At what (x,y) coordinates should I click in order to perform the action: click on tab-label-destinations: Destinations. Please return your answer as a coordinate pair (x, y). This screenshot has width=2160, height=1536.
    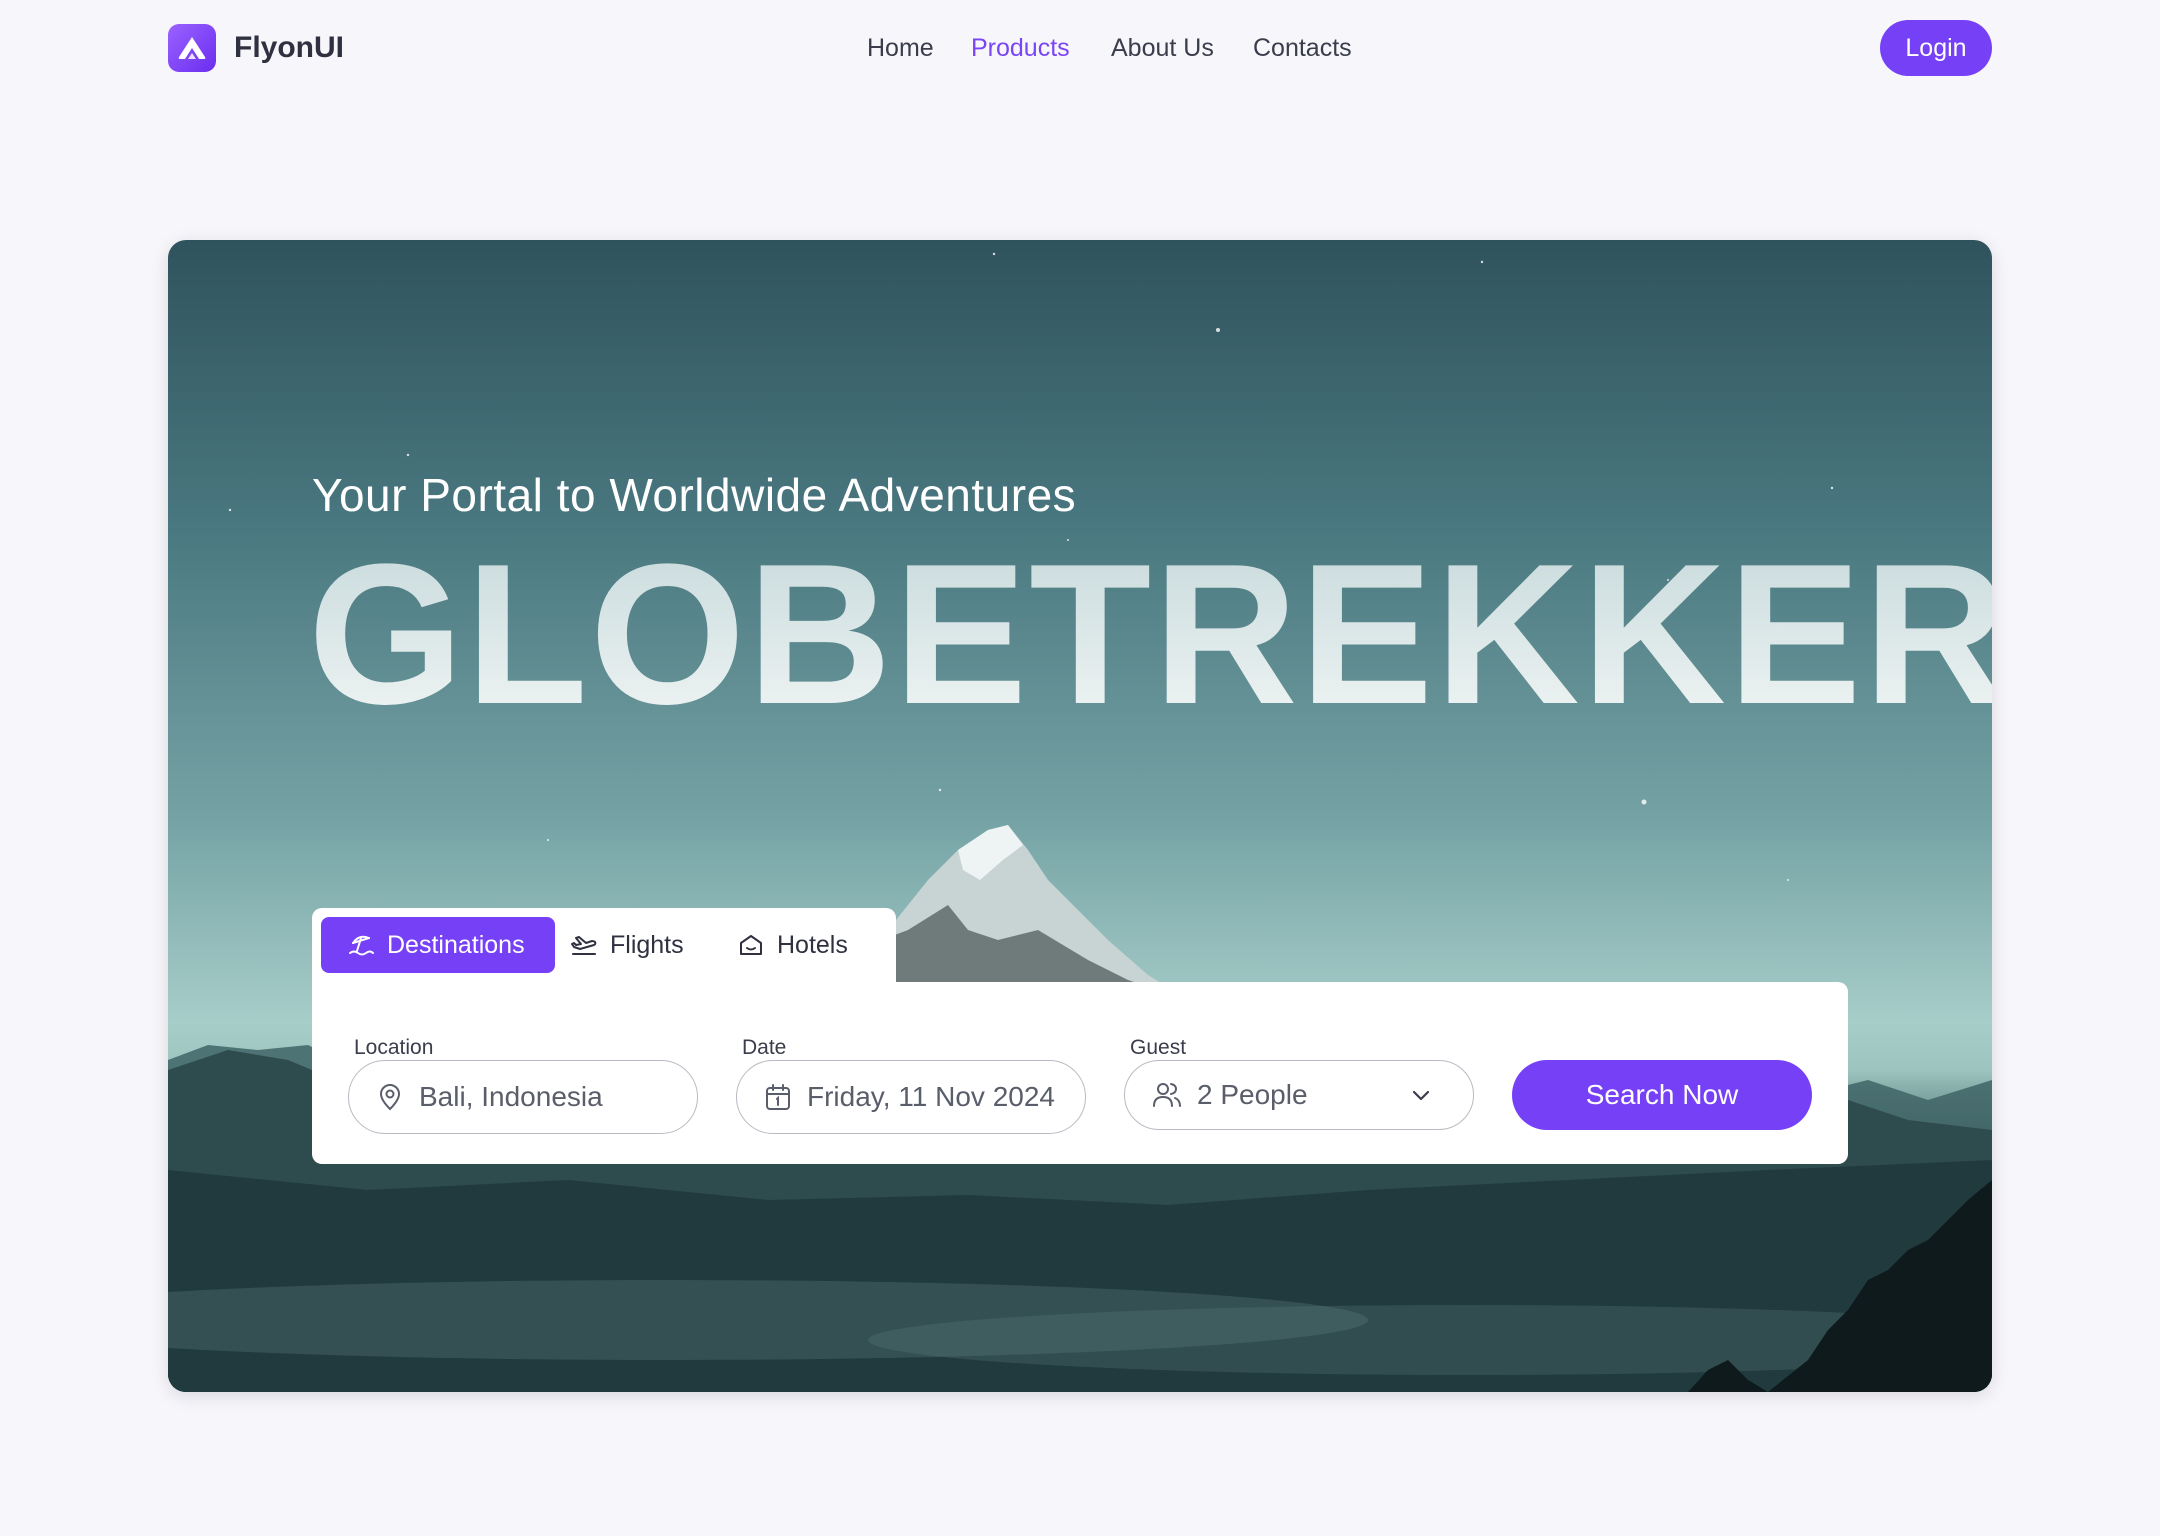
    Looking at the image, I should click on (456, 944).